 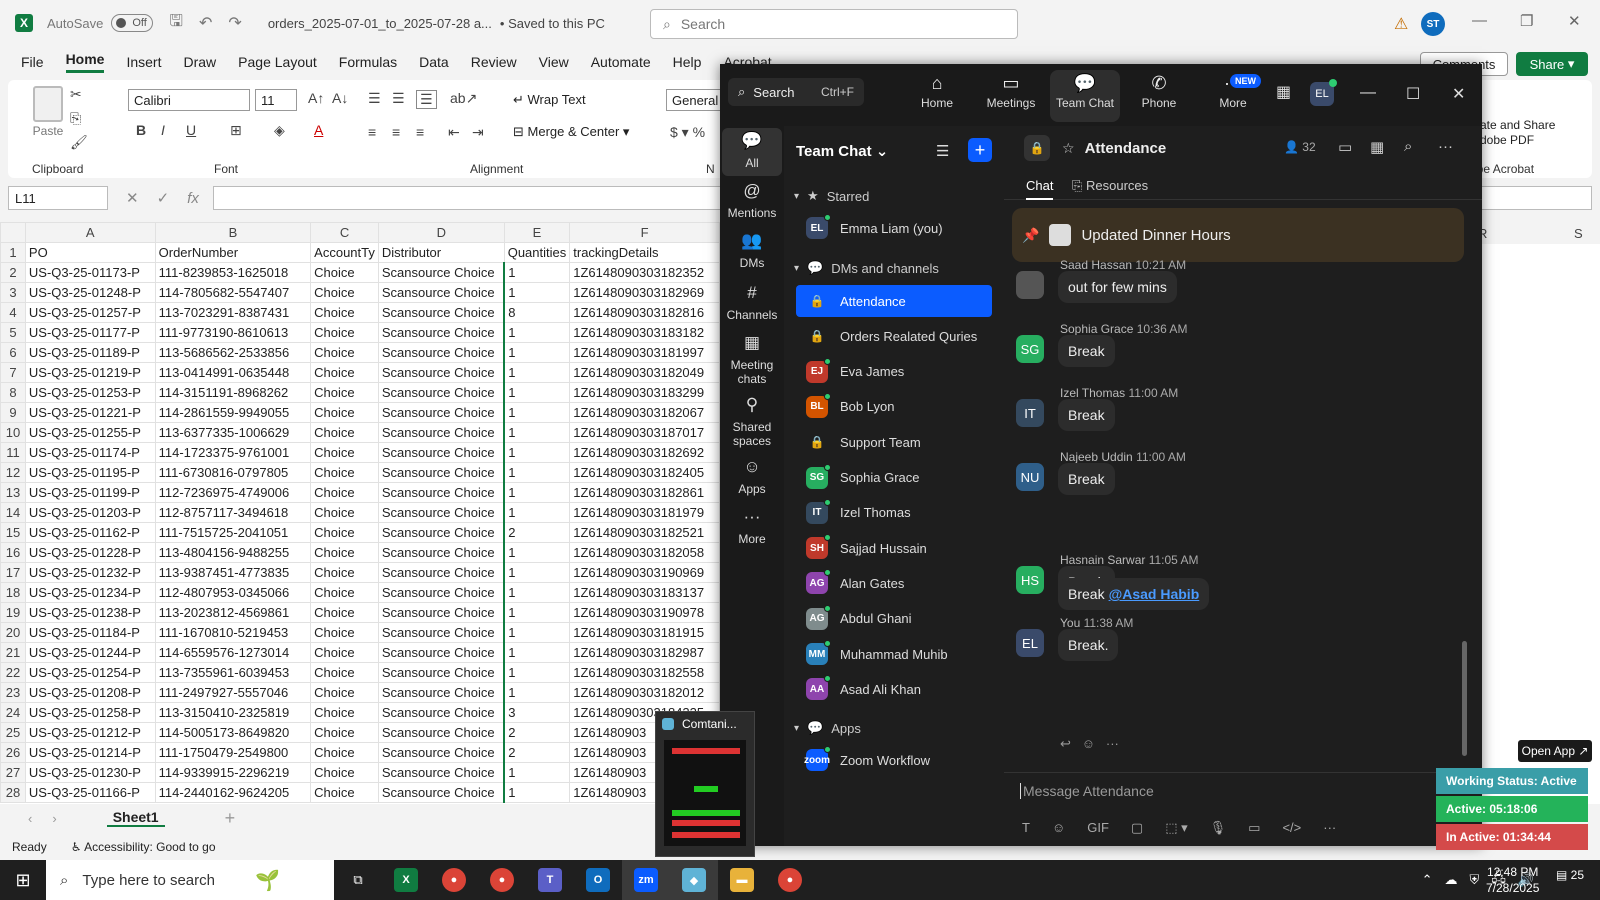 I want to click on message-bubble: Break., so click(x=1088, y=645).